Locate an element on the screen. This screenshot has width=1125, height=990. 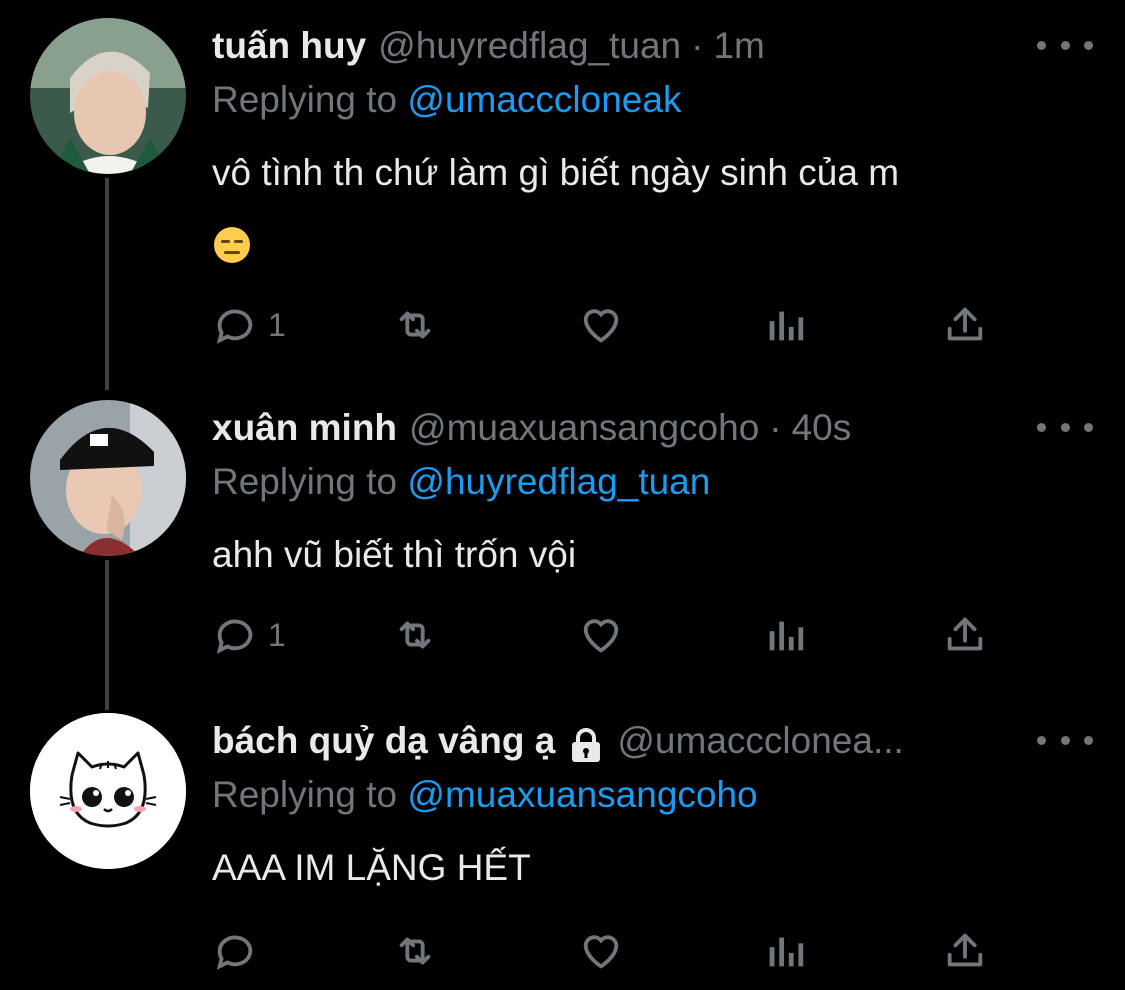
expressionless-face-icon is located at coordinates (232, 245).